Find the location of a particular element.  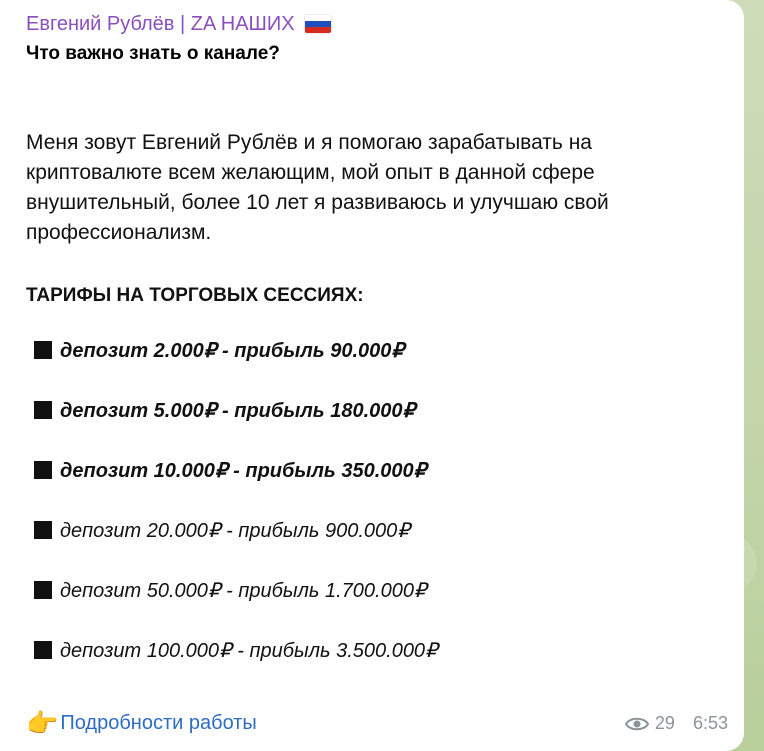

post-heading: Что важно знать о канале? is located at coordinates (153, 53).